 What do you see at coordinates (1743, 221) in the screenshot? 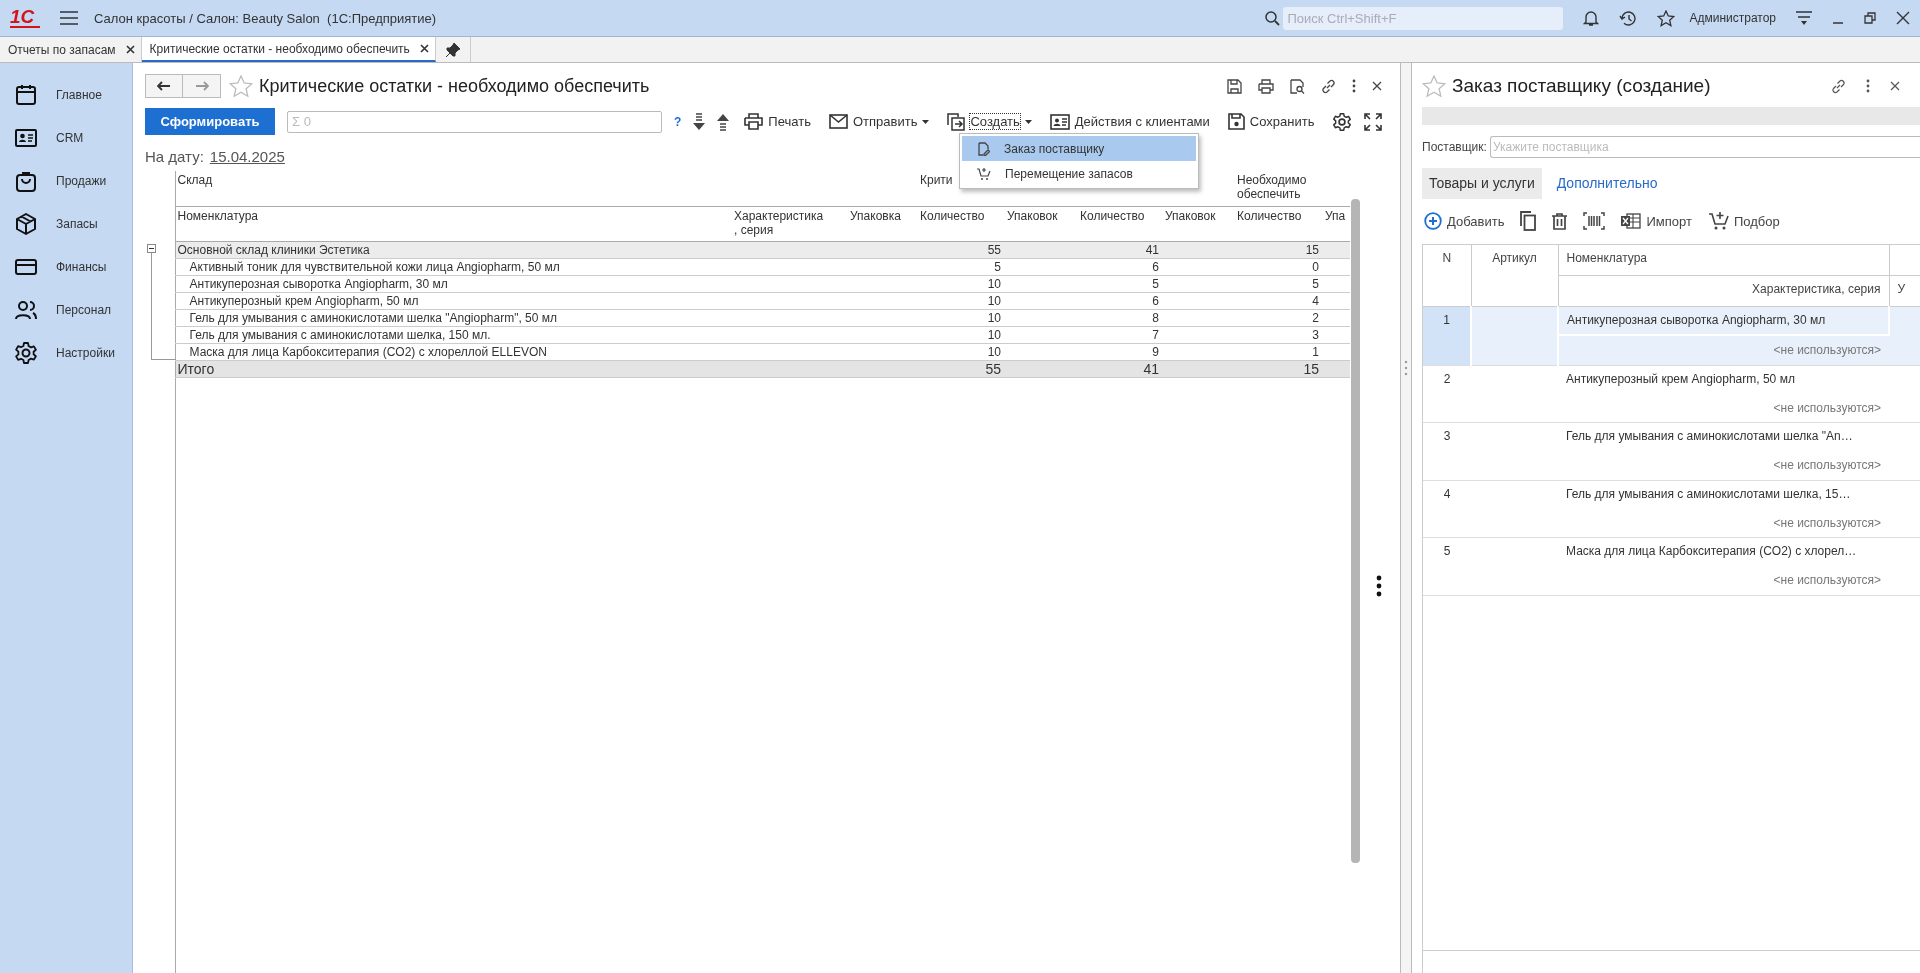
I see `toolbar-button: Подбор` at bounding box center [1743, 221].